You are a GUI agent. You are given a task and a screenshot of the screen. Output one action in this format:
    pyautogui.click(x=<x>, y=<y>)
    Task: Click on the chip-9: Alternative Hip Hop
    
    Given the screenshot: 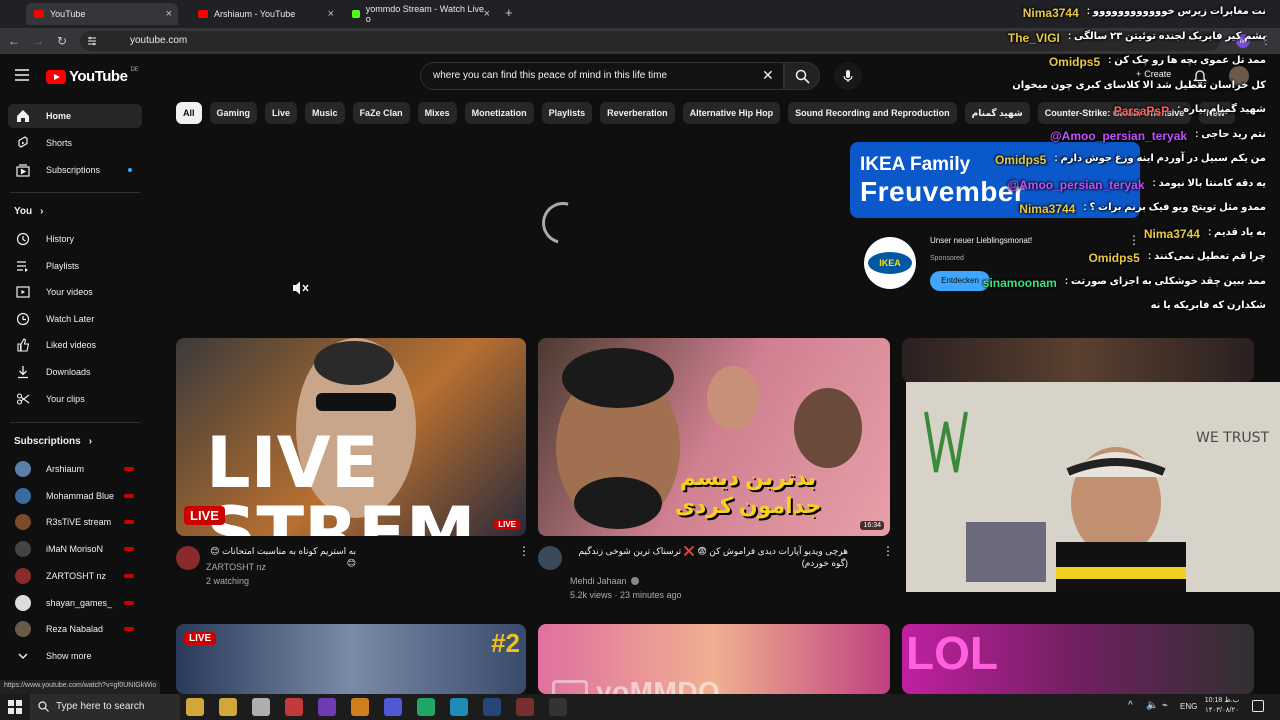 What is the action you would take?
    pyautogui.click(x=731, y=113)
    